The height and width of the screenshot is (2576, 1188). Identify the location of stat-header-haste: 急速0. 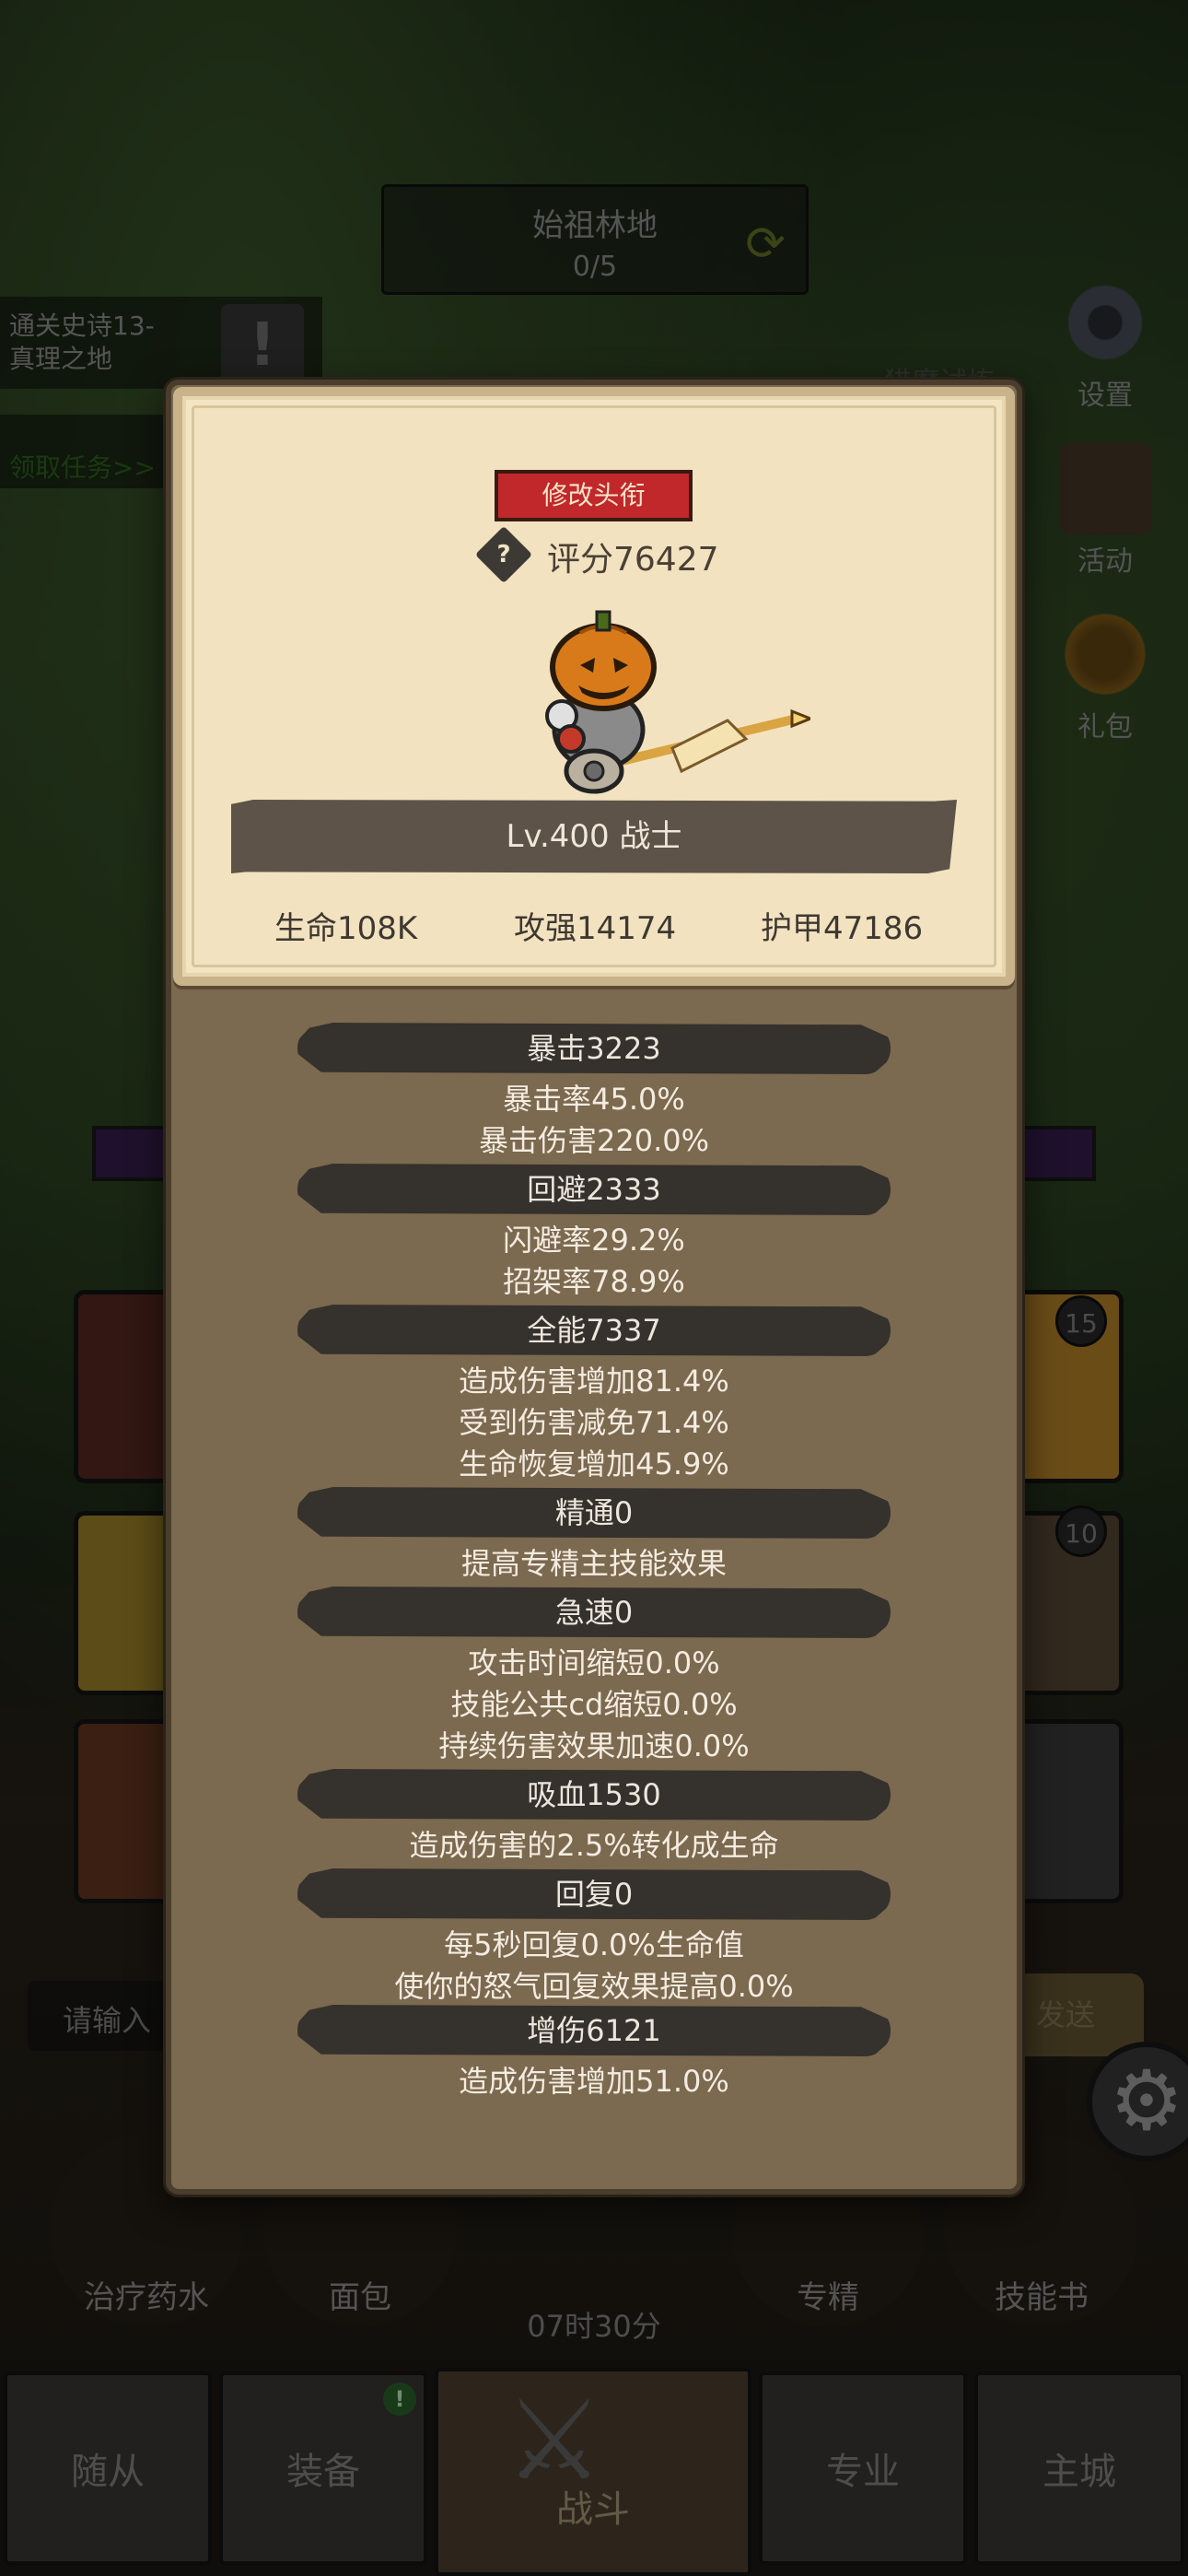
(594, 1612).